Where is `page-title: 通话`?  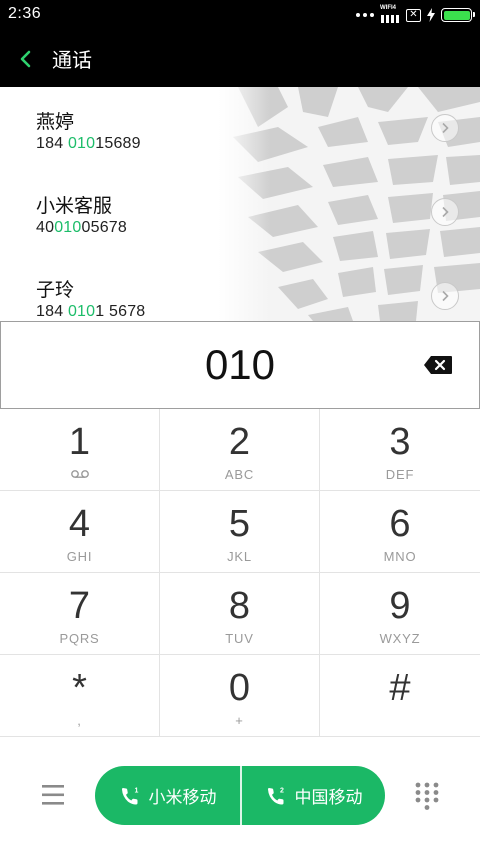
page-title: 通话 is located at coordinates (72, 61).